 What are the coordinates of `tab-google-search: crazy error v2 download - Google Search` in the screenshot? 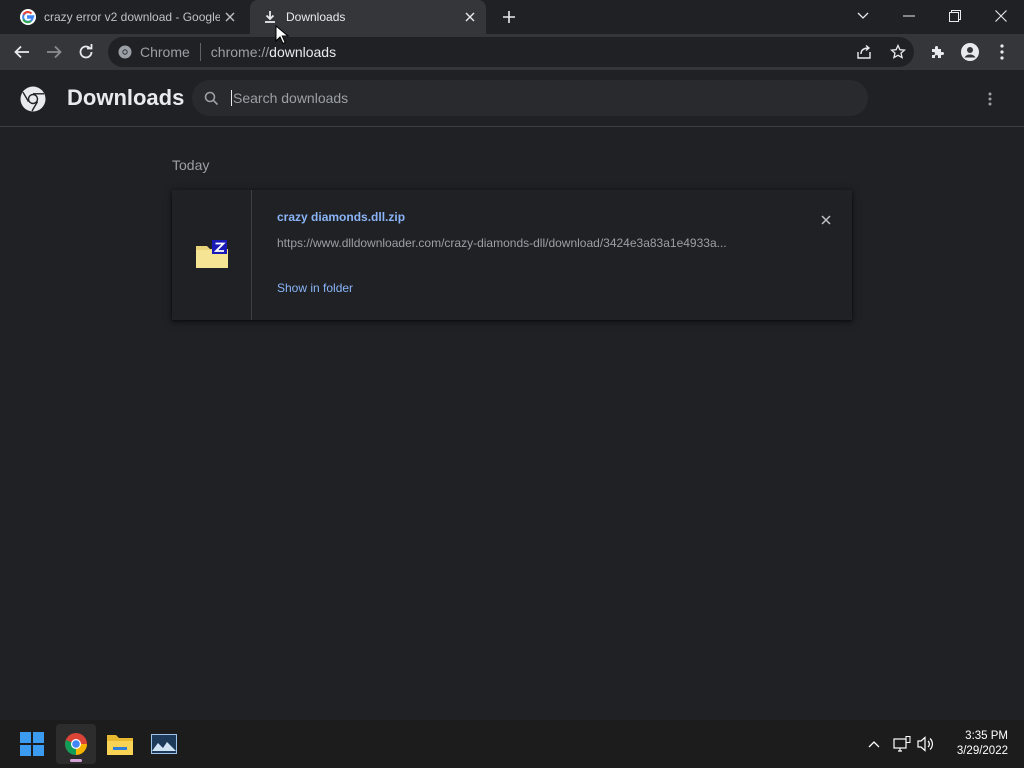 It's located at (127, 17).